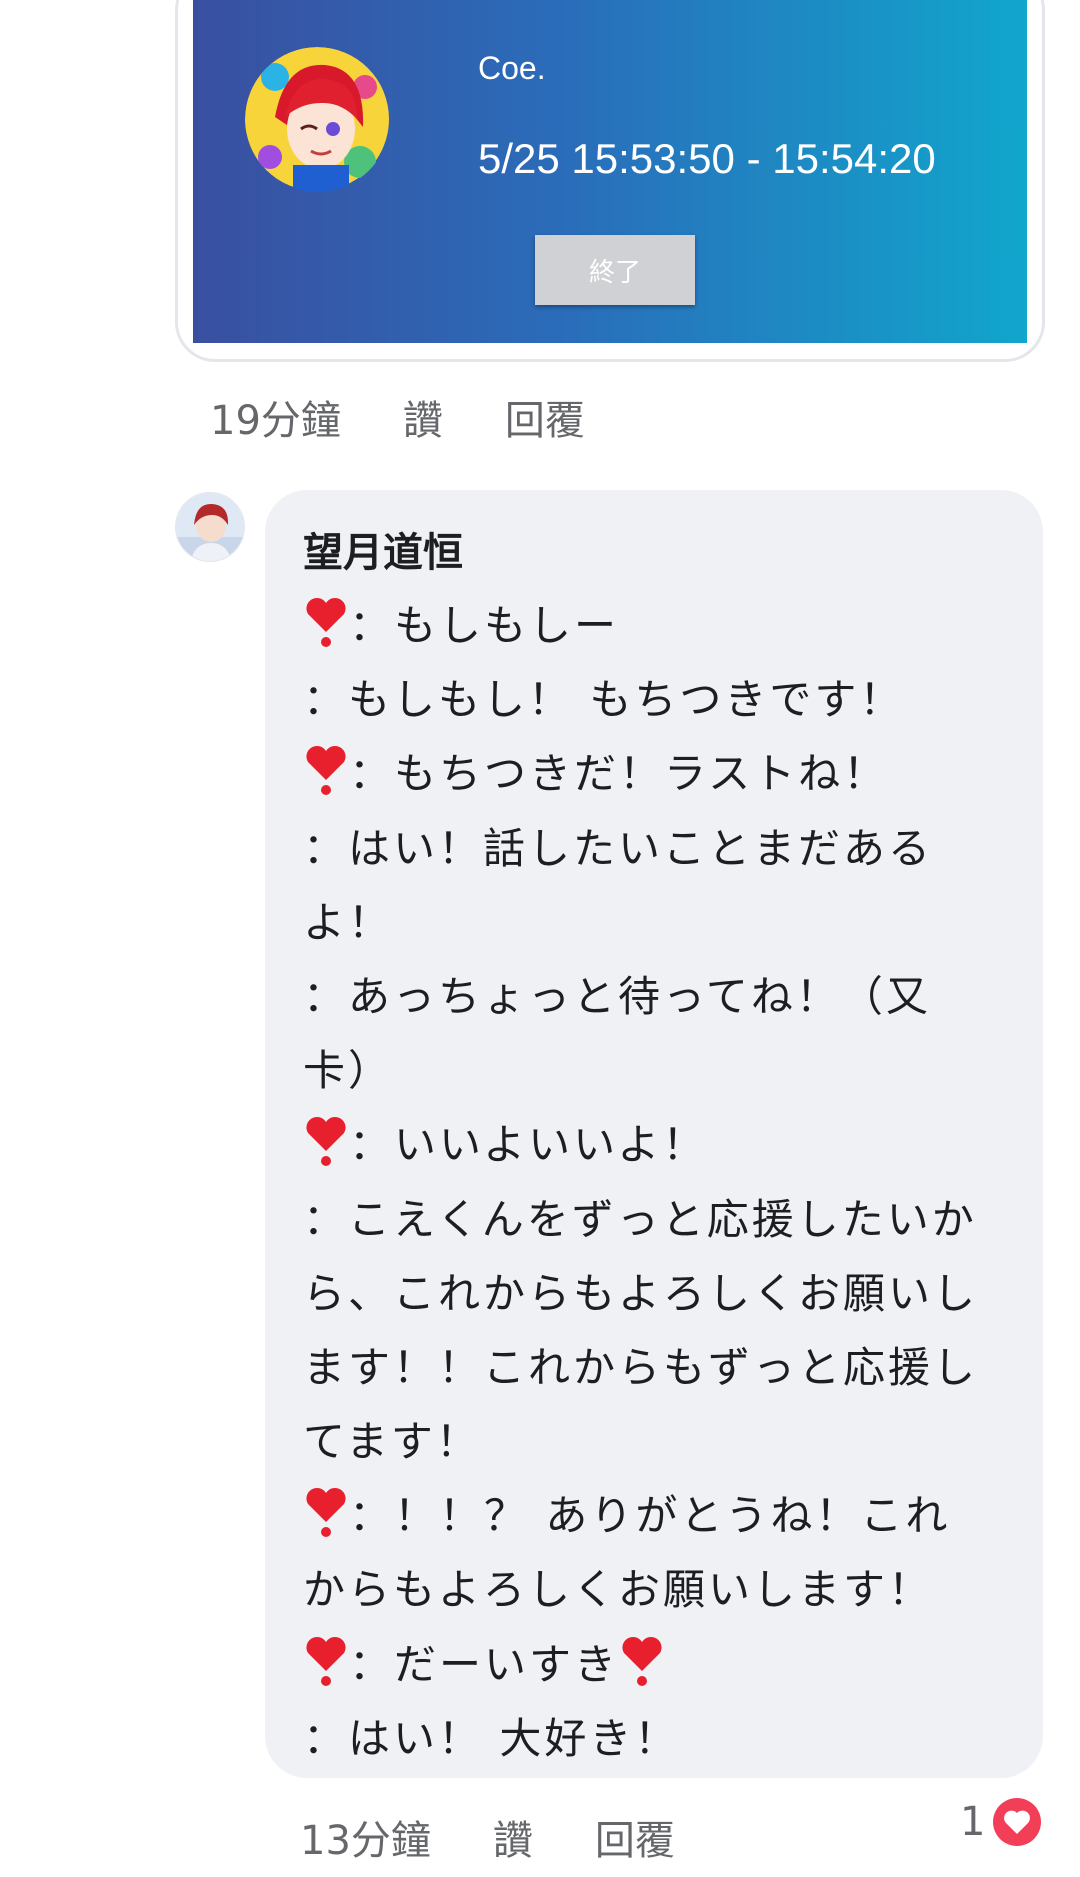 This screenshot has height=1877, width=1080. What do you see at coordinates (650, 1516) in the screenshot?
I see `comment-line-text: ：！！？ ありがとうね！これ` at bounding box center [650, 1516].